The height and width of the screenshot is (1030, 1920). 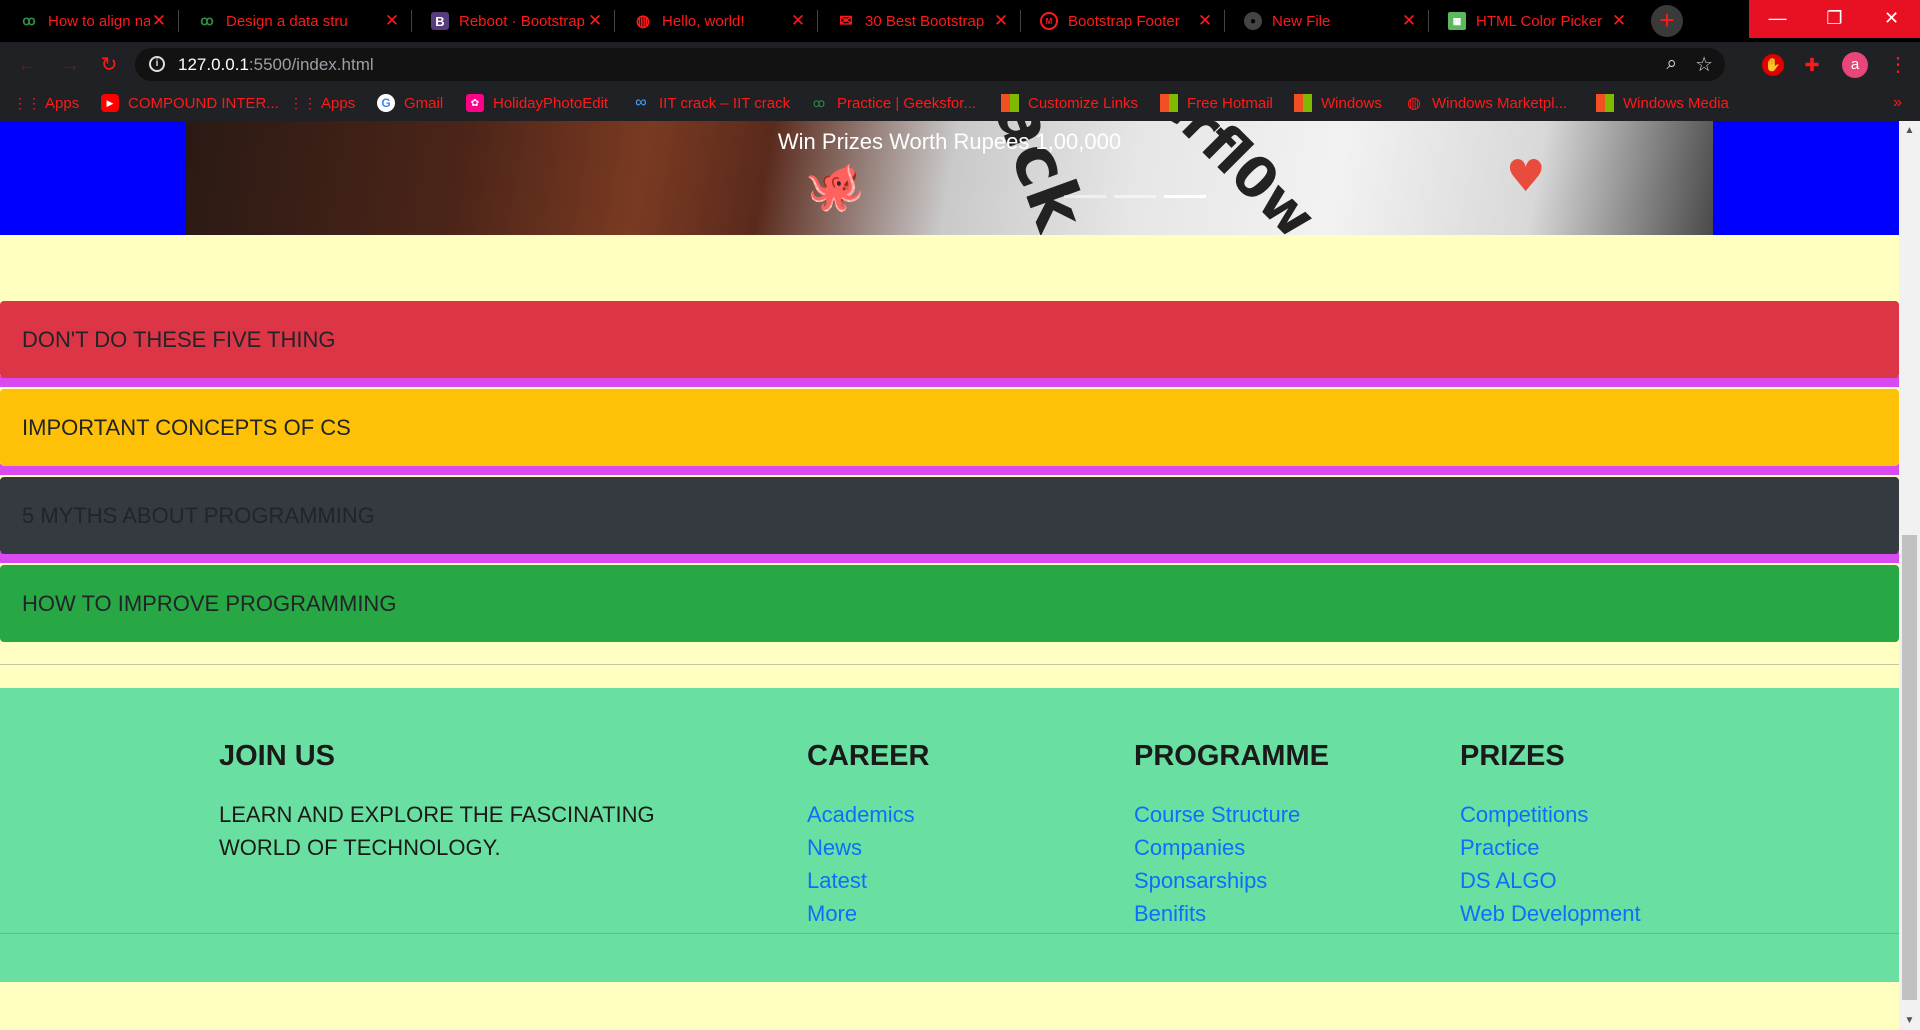 What do you see at coordinates (861, 847) in the screenshot?
I see `footer-link-news: News` at bounding box center [861, 847].